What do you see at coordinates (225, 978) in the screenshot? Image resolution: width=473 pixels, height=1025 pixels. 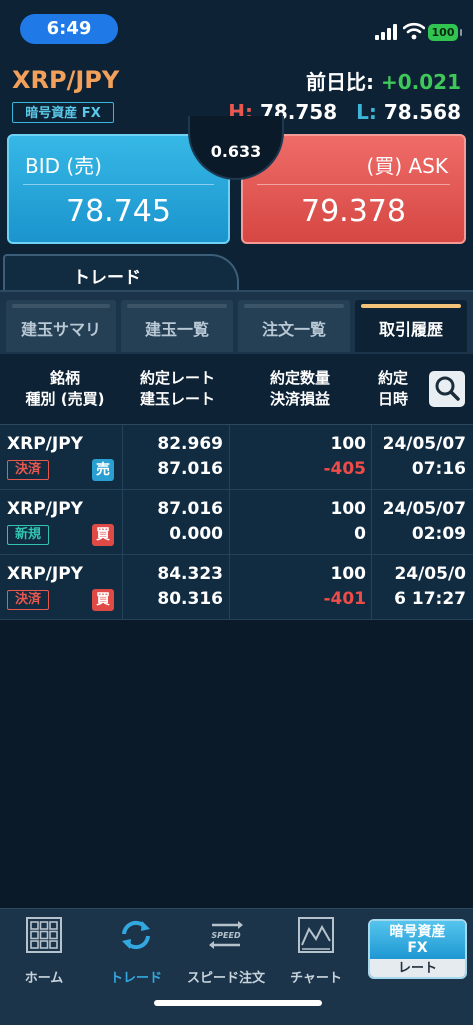 I see `nav-speed-order-label: スピード注文` at bounding box center [225, 978].